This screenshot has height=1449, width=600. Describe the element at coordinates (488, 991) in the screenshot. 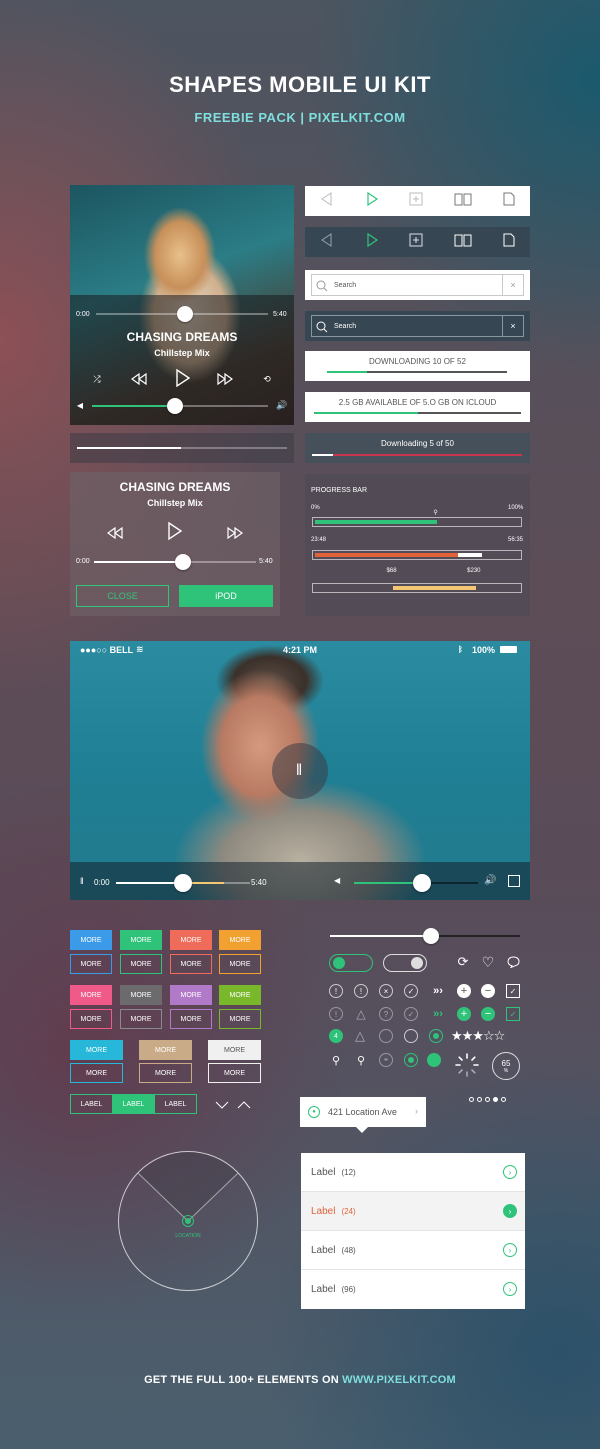

I see `minus-circle-icon: −` at that location.